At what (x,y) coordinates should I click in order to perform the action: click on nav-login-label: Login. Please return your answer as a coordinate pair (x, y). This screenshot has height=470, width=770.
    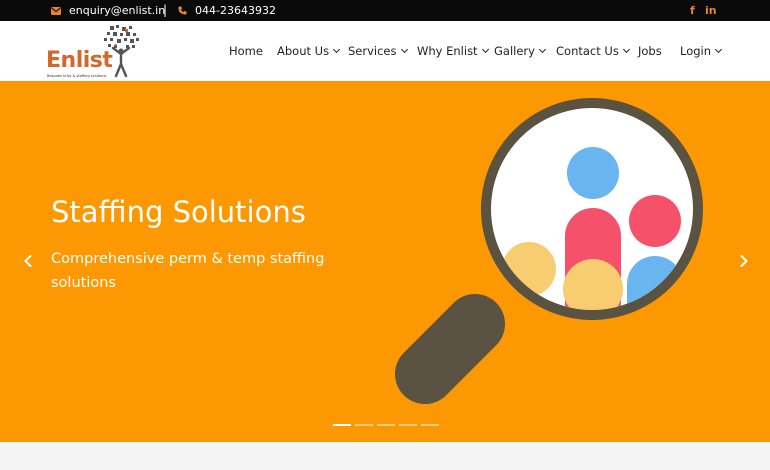
    Looking at the image, I should click on (696, 51).